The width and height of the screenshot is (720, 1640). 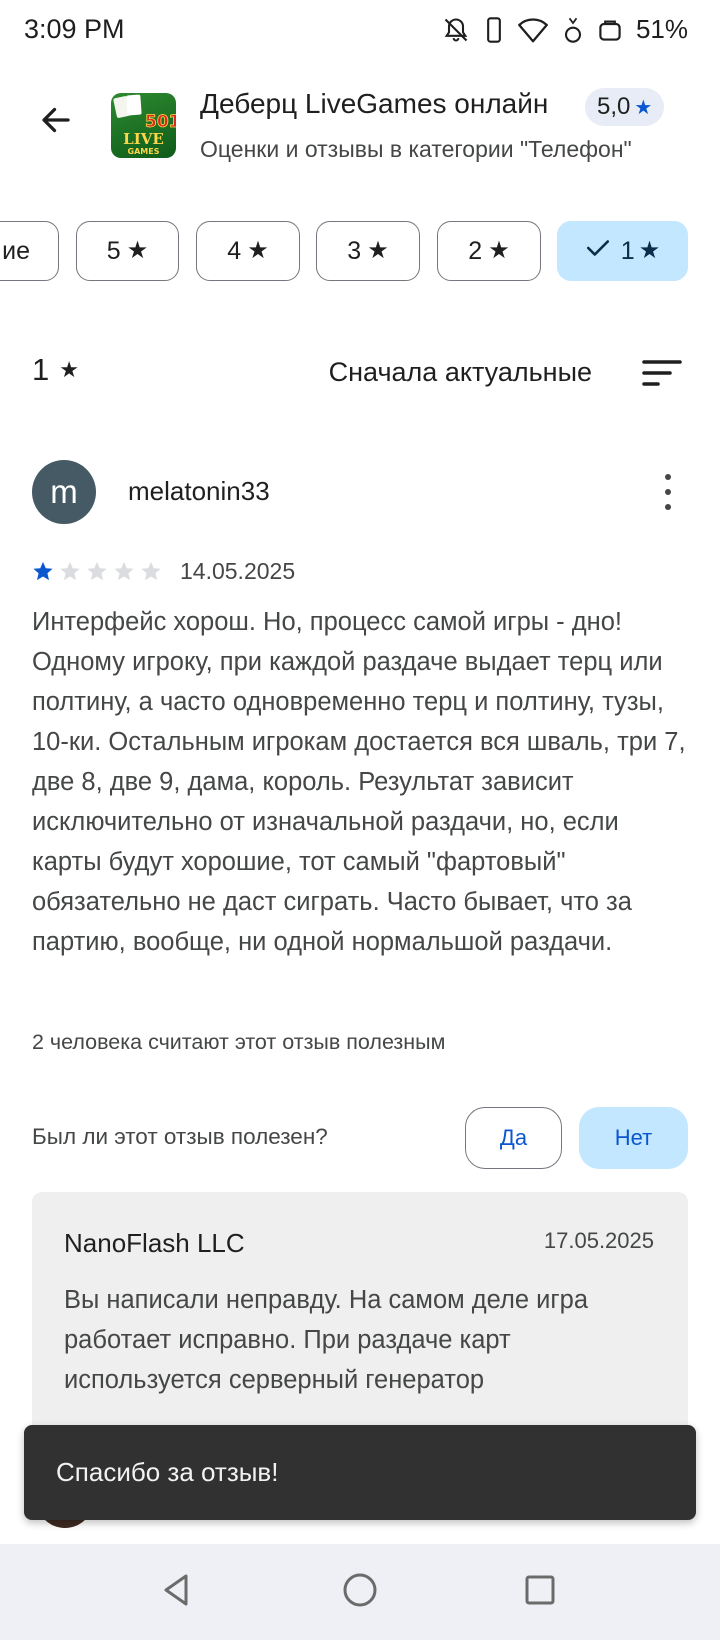 I want to click on rating-badge: 5,0 ★, so click(x=625, y=107).